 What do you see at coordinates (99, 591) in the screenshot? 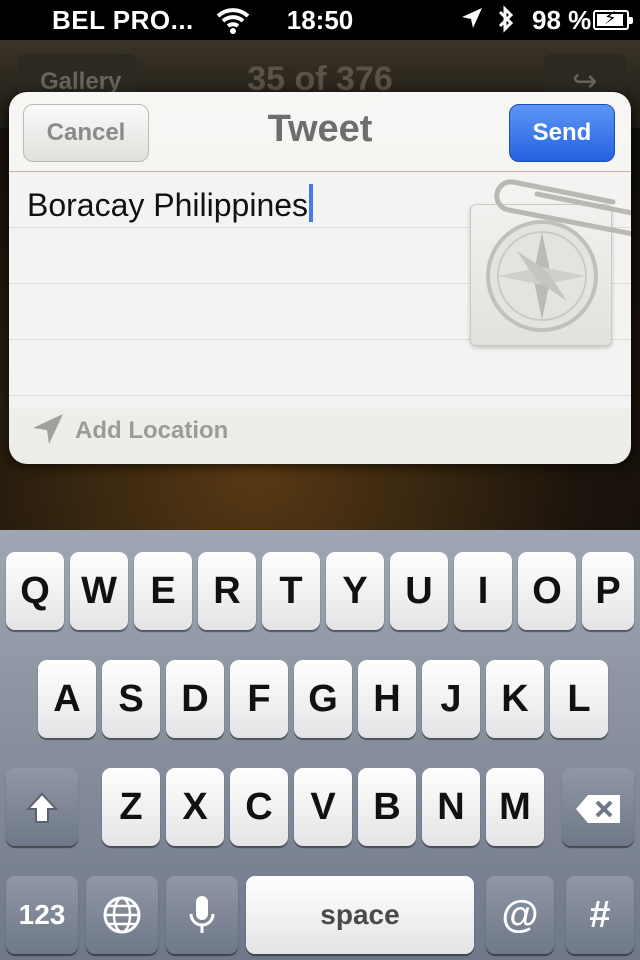
I see `key-w: W` at bounding box center [99, 591].